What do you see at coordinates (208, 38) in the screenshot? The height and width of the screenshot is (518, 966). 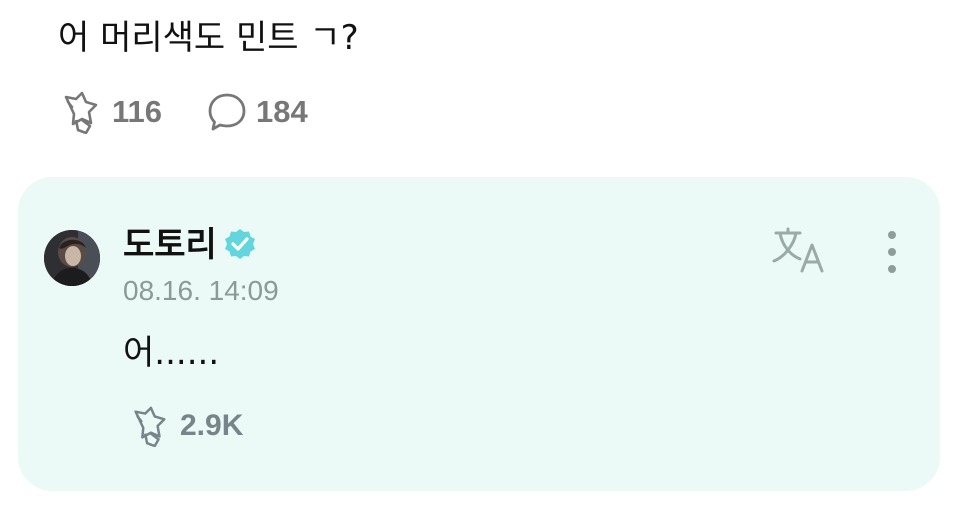 I see `post-text: 어 머리색도 민트 ㄱ?` at bounding box center [208, 38].